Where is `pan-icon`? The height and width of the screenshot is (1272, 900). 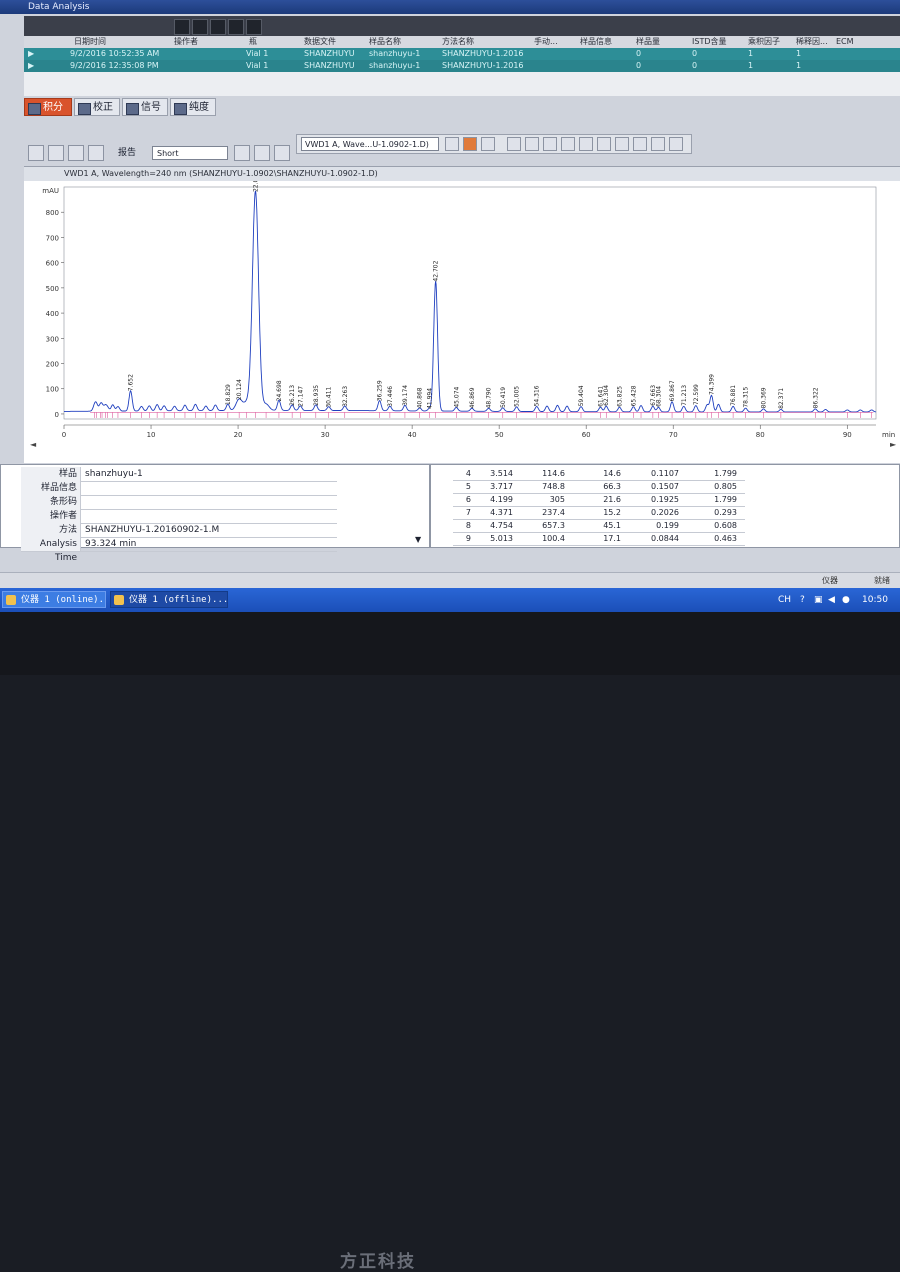
pan-icon is located at coordinates (488, 144).